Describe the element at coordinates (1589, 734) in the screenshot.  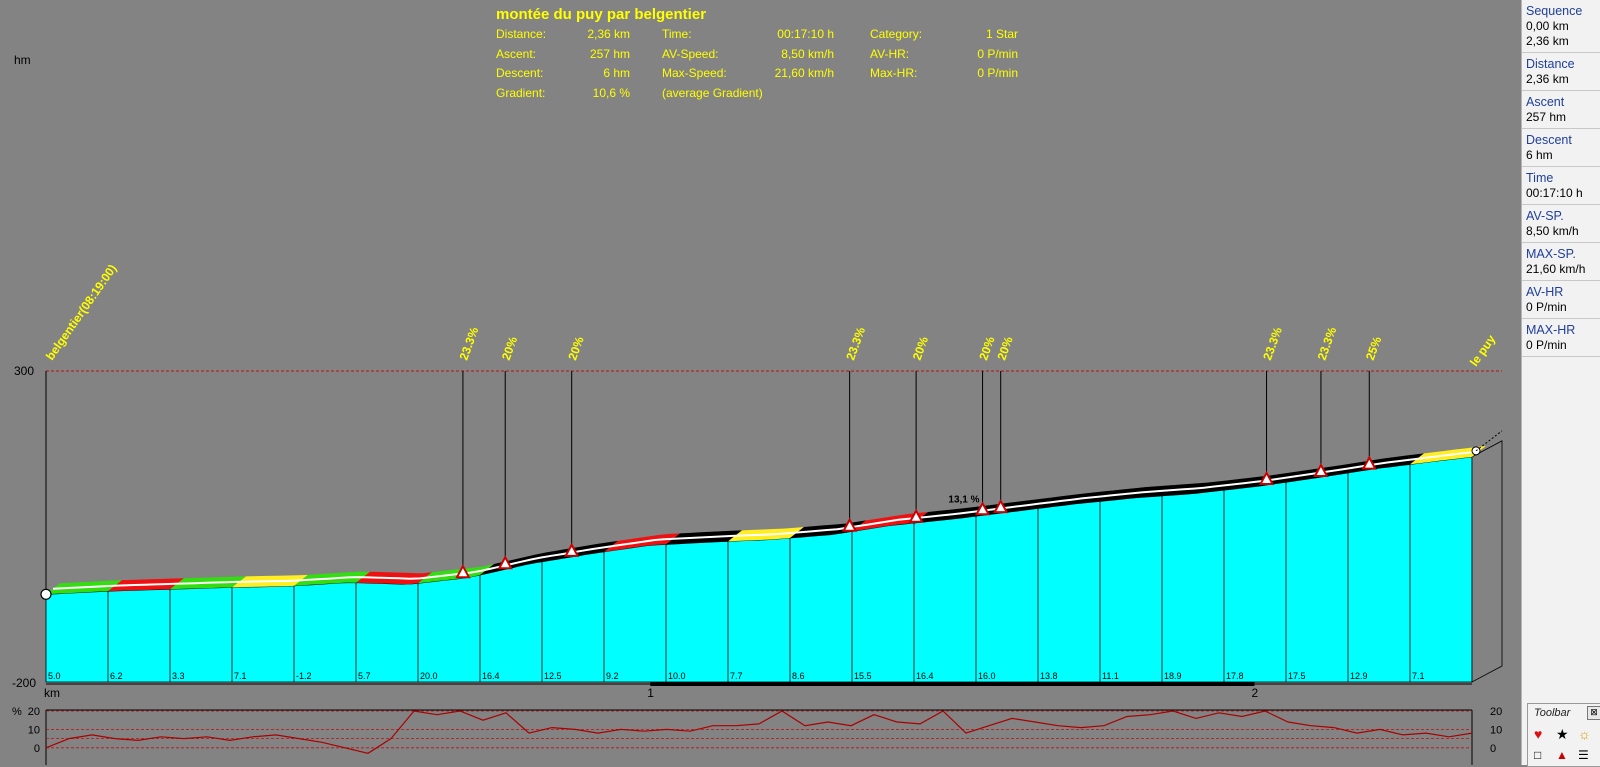
I see `sun-icon: ☼` at that location.